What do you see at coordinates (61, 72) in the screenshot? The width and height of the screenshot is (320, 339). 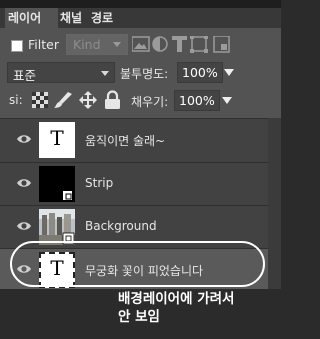 I see `blend-mode-dropdown: 표준` at bounding box center [61, 72].